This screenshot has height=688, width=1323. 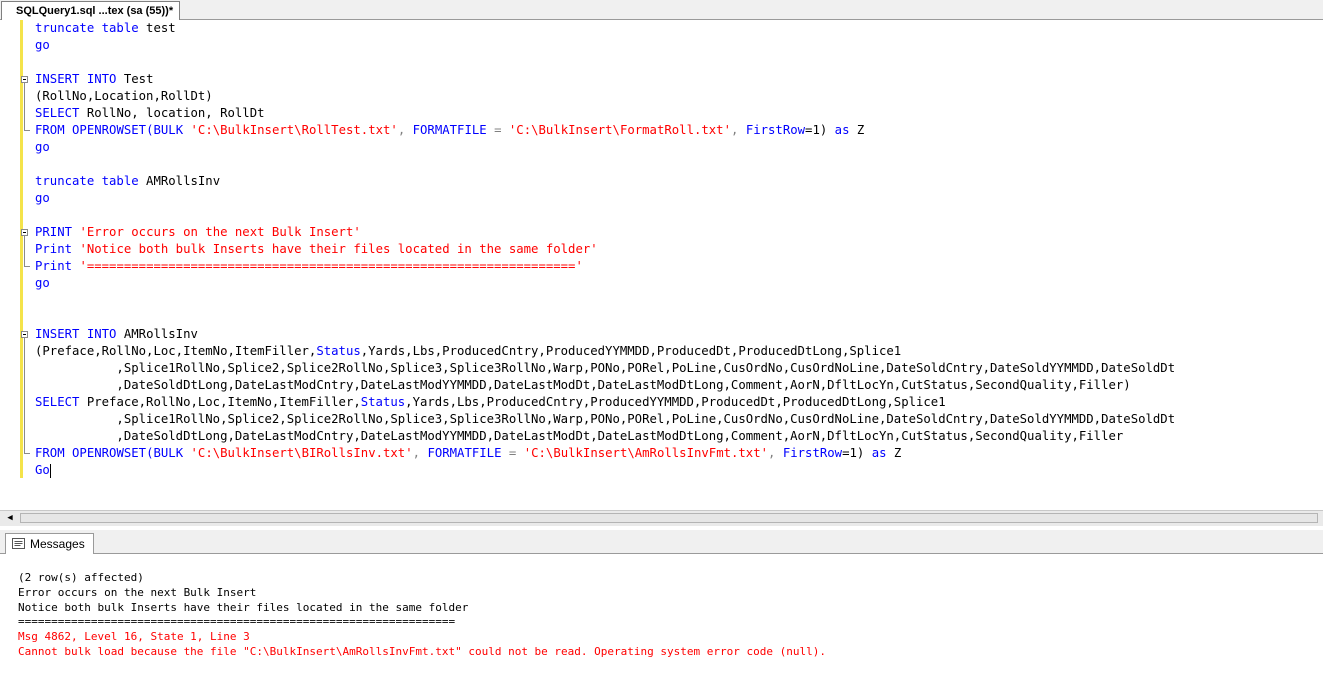 I want to click on code-line: INSERT INTO AMRollsInv, so click(x=116, y=334).